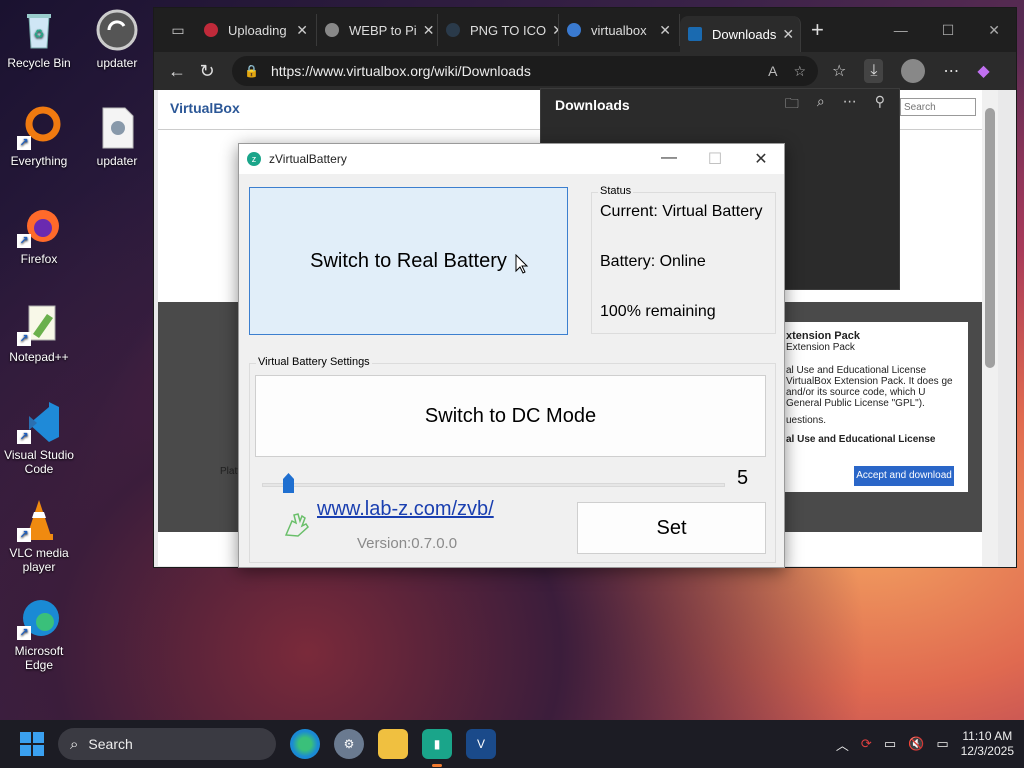  Describe the element at coordinates (481, 744) in the screenshot. I see `virtualbox-taskbar-icon: V` at that location.